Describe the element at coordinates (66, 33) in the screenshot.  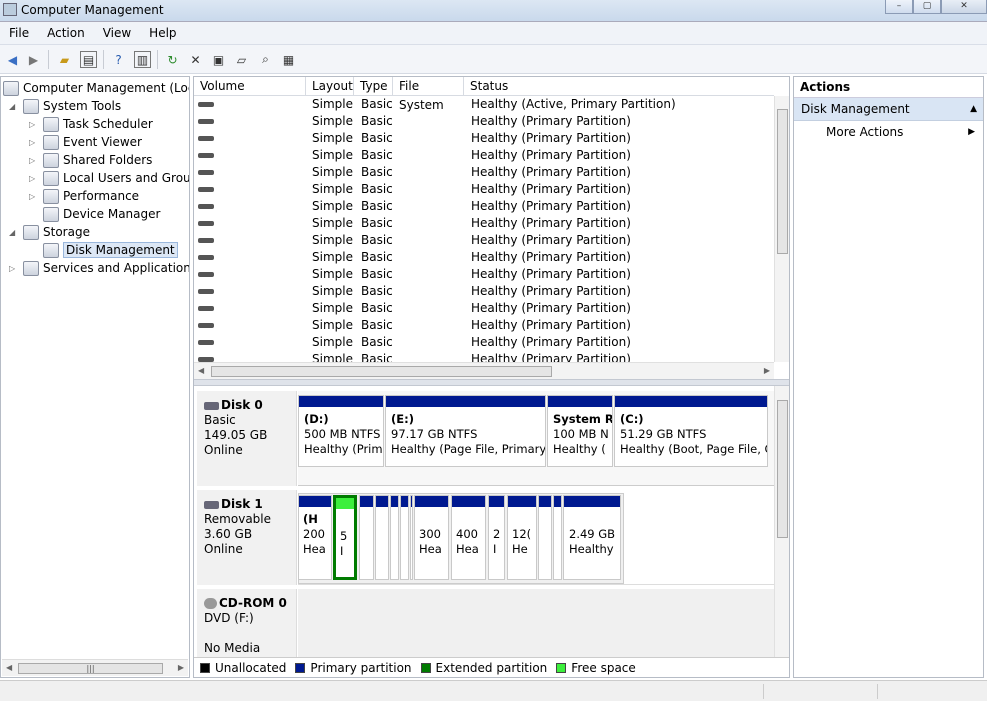
I see `menu-action: Action` at that location.